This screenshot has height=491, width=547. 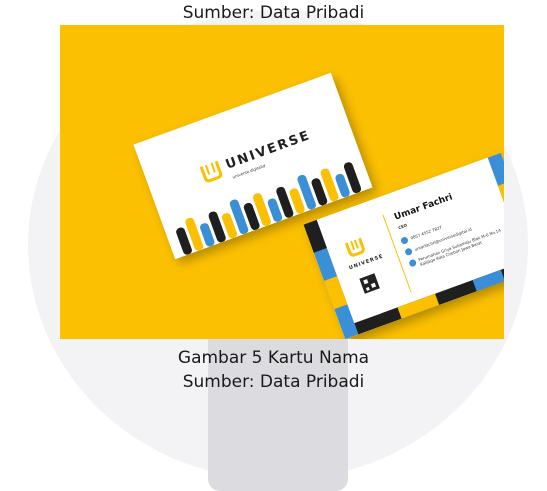 I want to click on figure-caption: Gambar 5 Kartu Nama, so click(x=273, y=358).